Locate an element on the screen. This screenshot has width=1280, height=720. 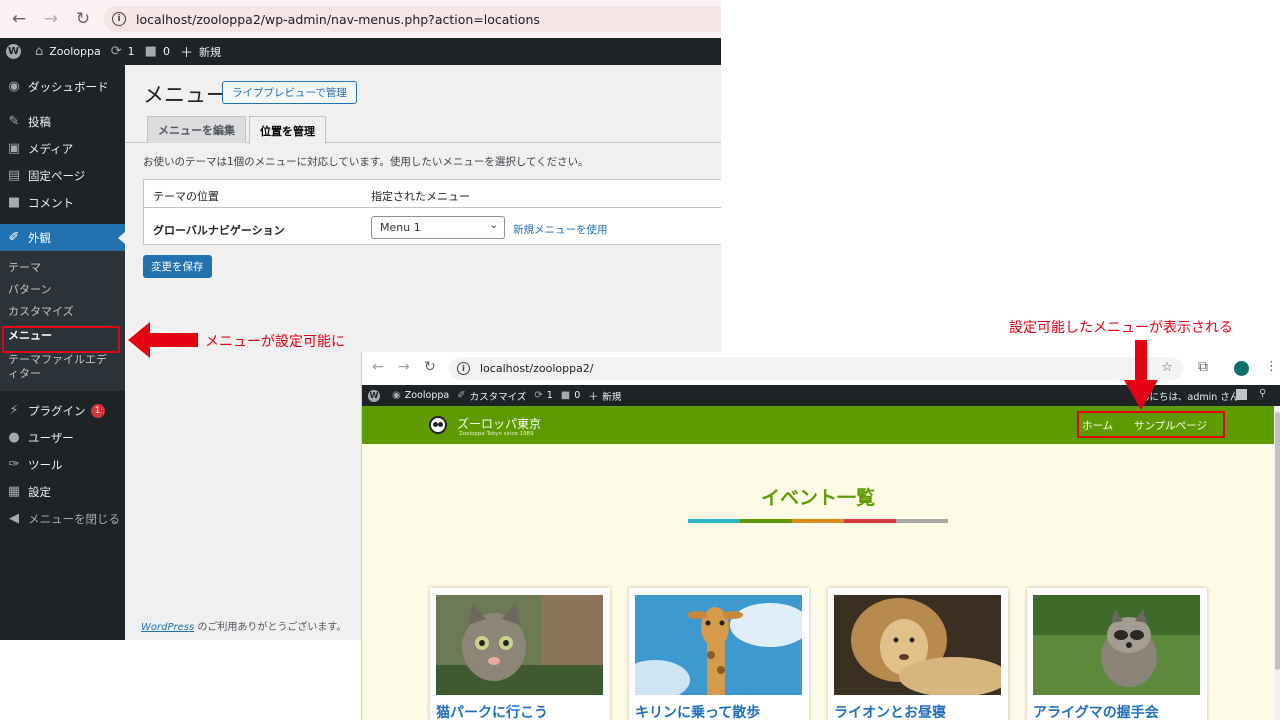
avatar is located at coordinates (1241, 394).